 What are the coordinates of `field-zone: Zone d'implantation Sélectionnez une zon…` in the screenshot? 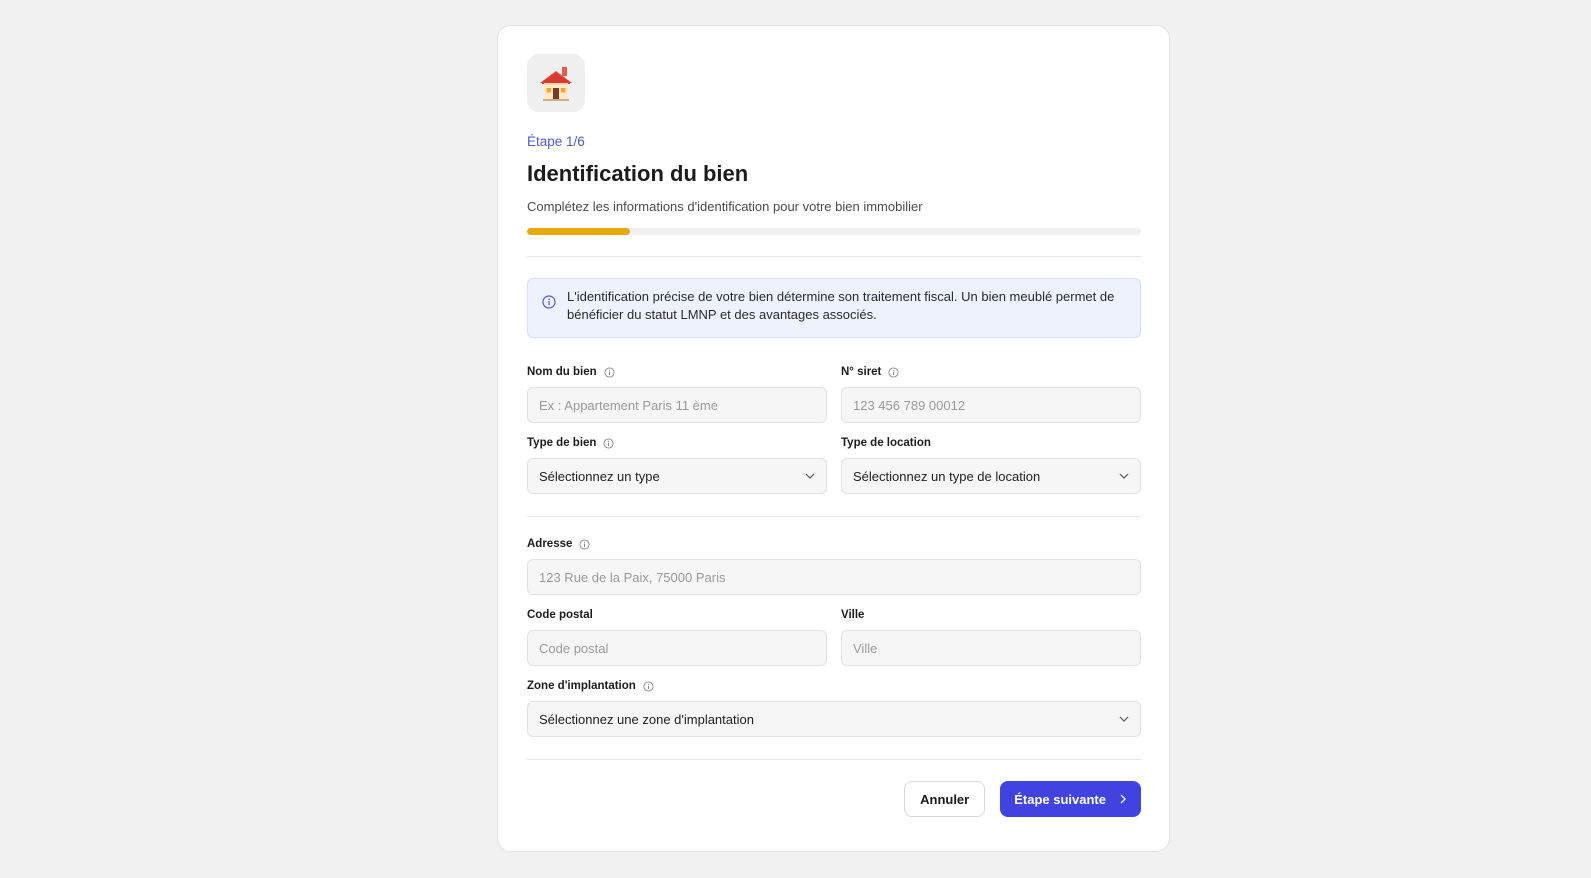 It's located at (834, 708).